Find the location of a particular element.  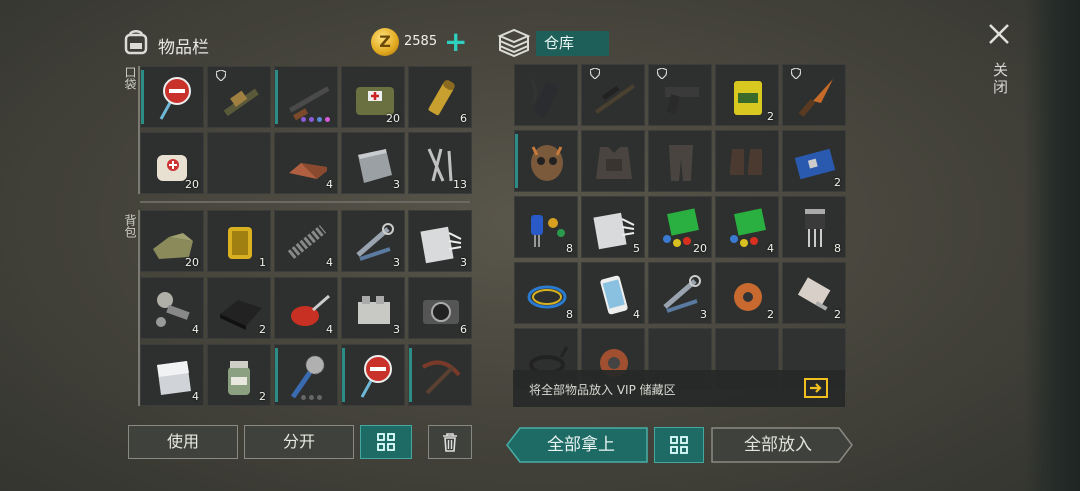

item-slot: 13 is located at coordinates (440, 163).